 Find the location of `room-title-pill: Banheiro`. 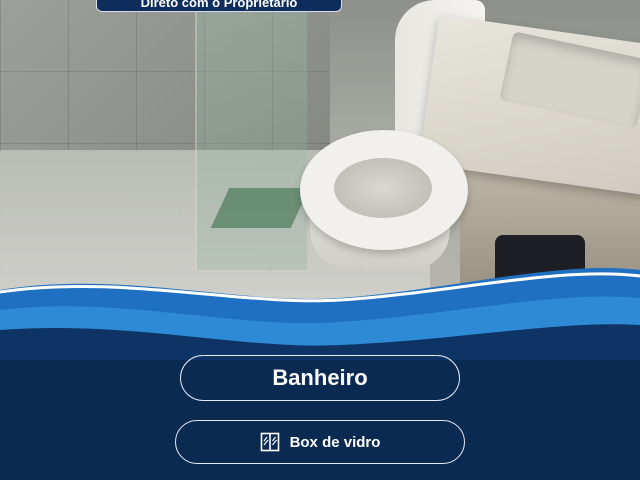

room-title-pill: Banheiro is located at coordinates (320, 378).